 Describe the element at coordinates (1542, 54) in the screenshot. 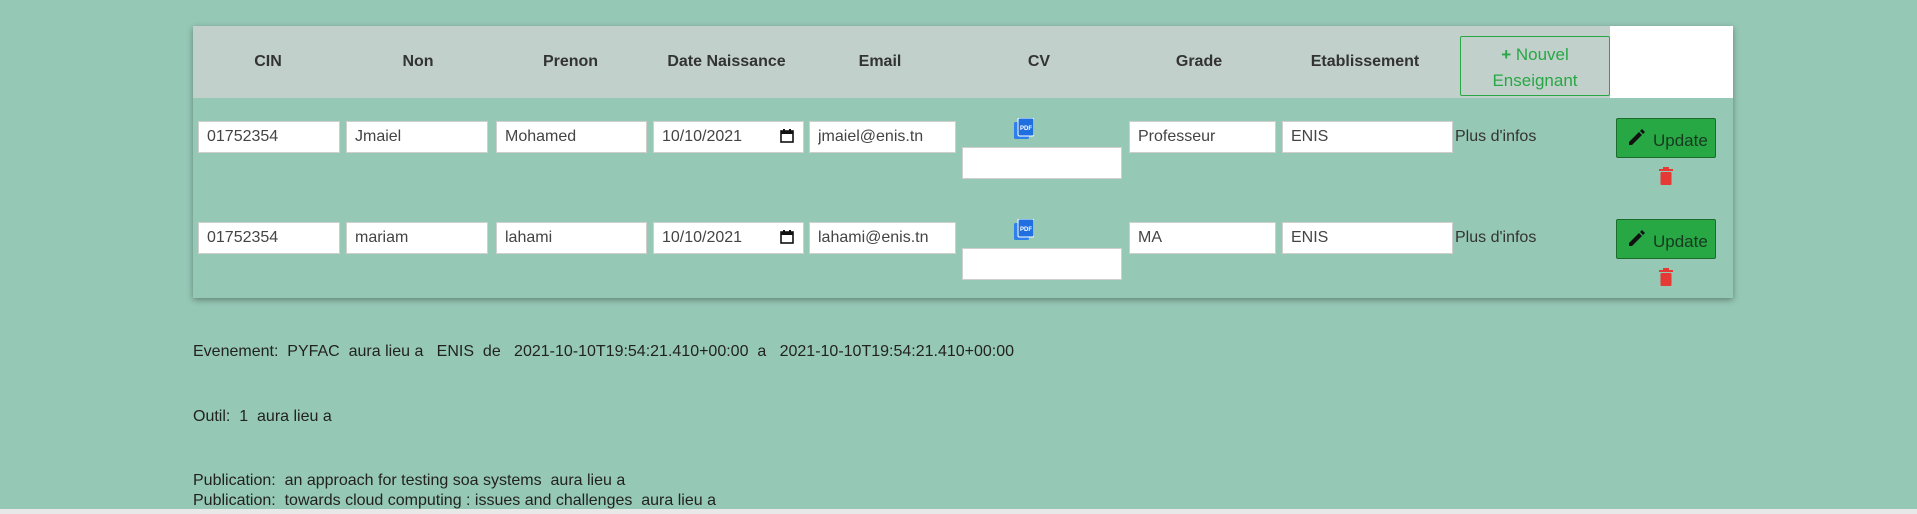

I see `new-teacher-label-line1: Nouvel` at that location.